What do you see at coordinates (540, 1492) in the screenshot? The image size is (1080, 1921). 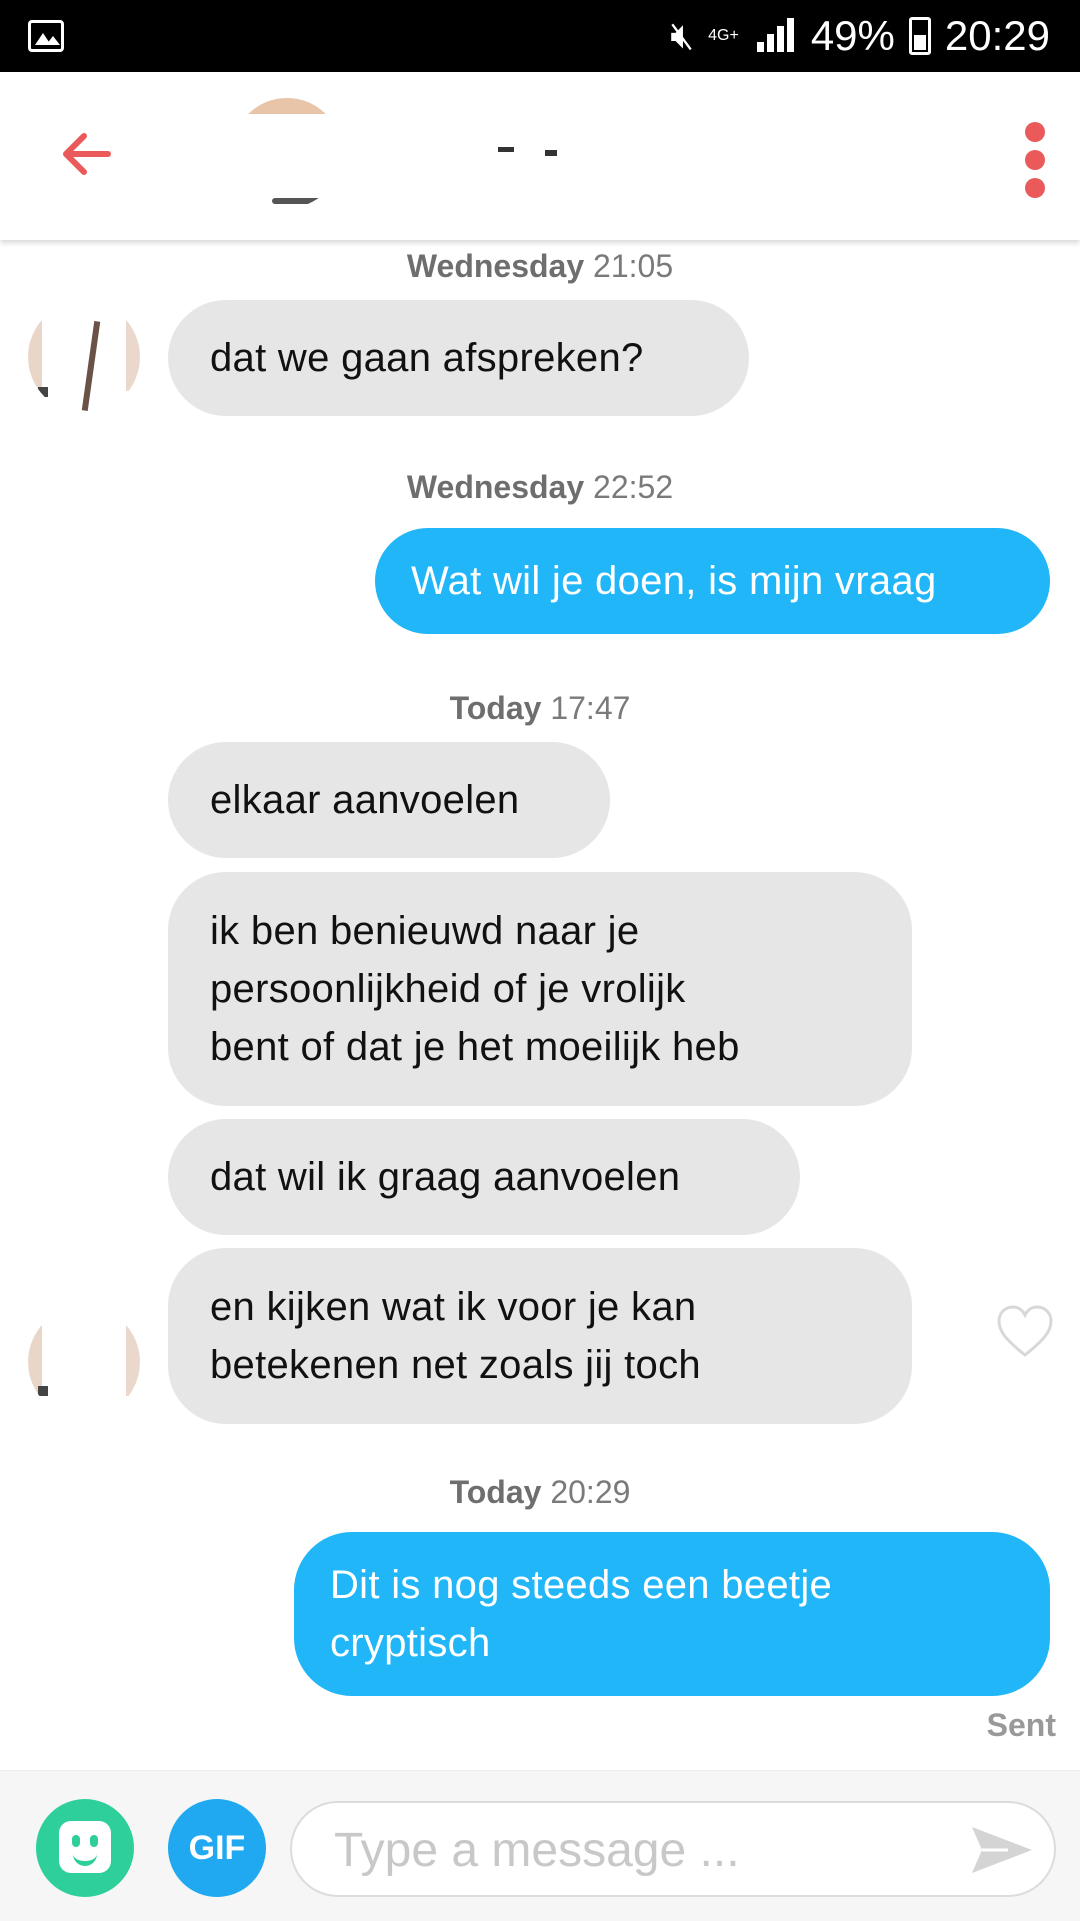 I see `timestamp: Today 20:29` at bounding box center [540, 1492].